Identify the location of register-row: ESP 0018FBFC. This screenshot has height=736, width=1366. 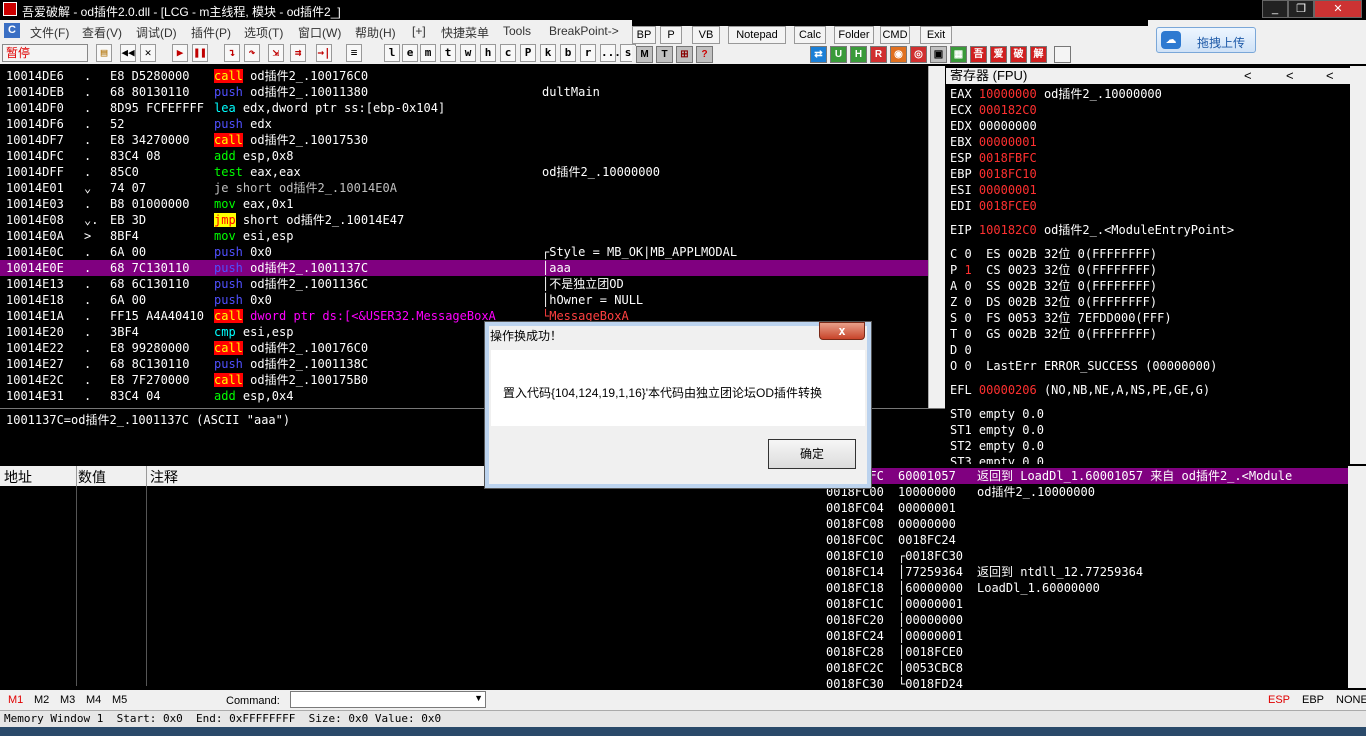
(997, 158).